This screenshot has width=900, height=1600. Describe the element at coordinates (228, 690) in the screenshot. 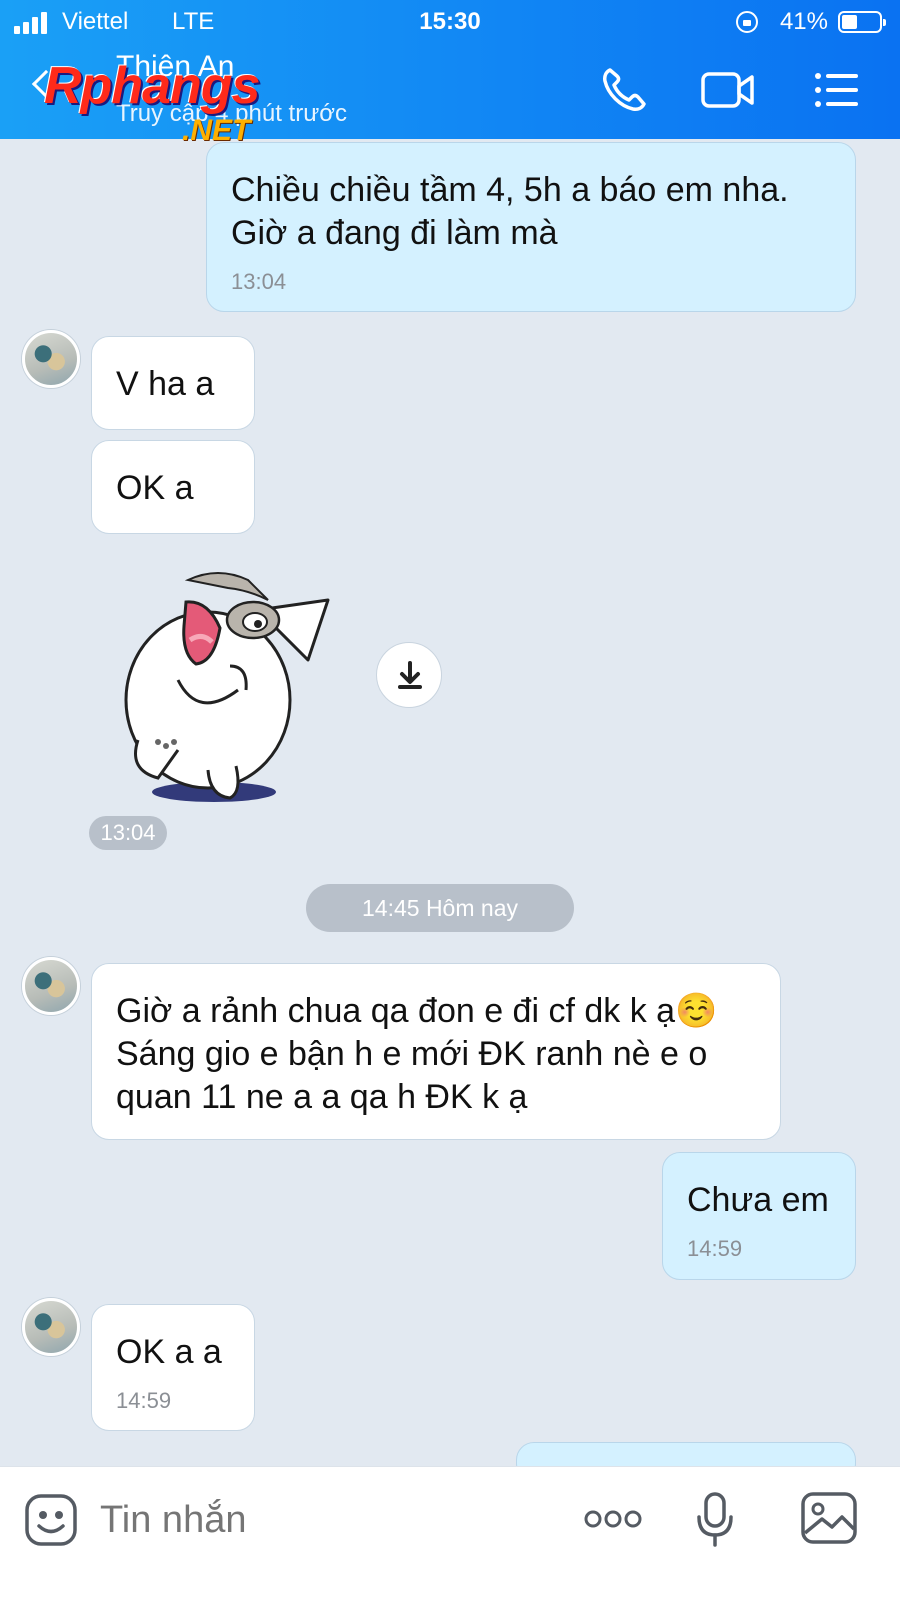

I see `cat-sticker` at that location.